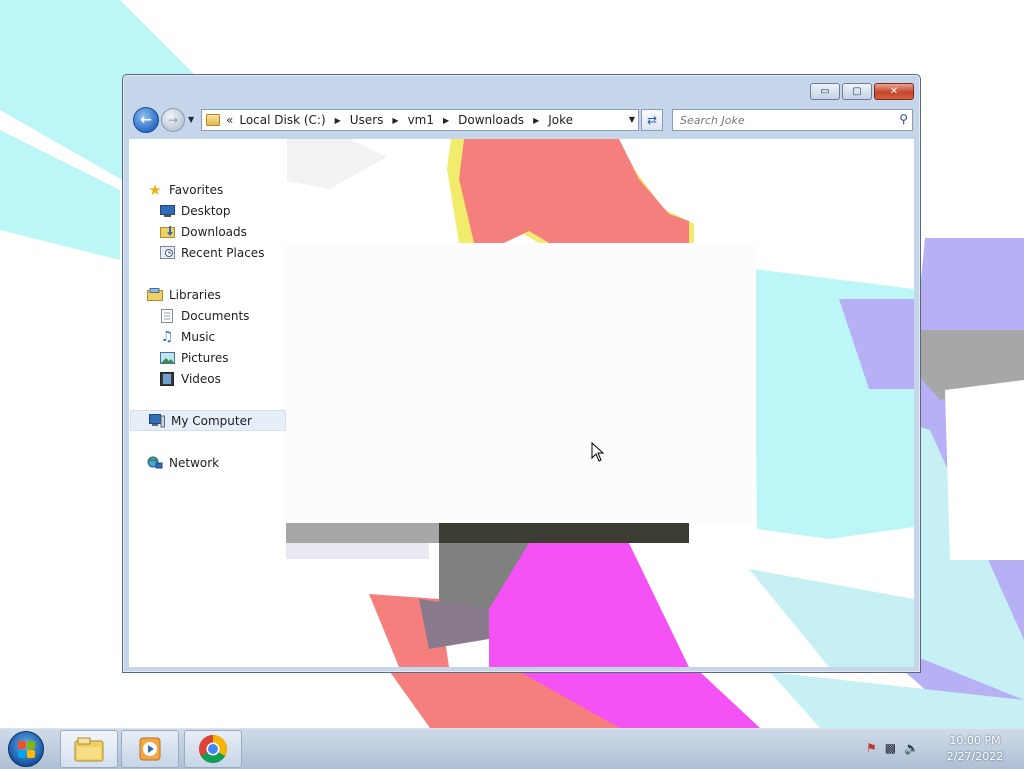 The image size is (1024, 769). I want to click on speaker-icon: 🔈, so click(911, 748).